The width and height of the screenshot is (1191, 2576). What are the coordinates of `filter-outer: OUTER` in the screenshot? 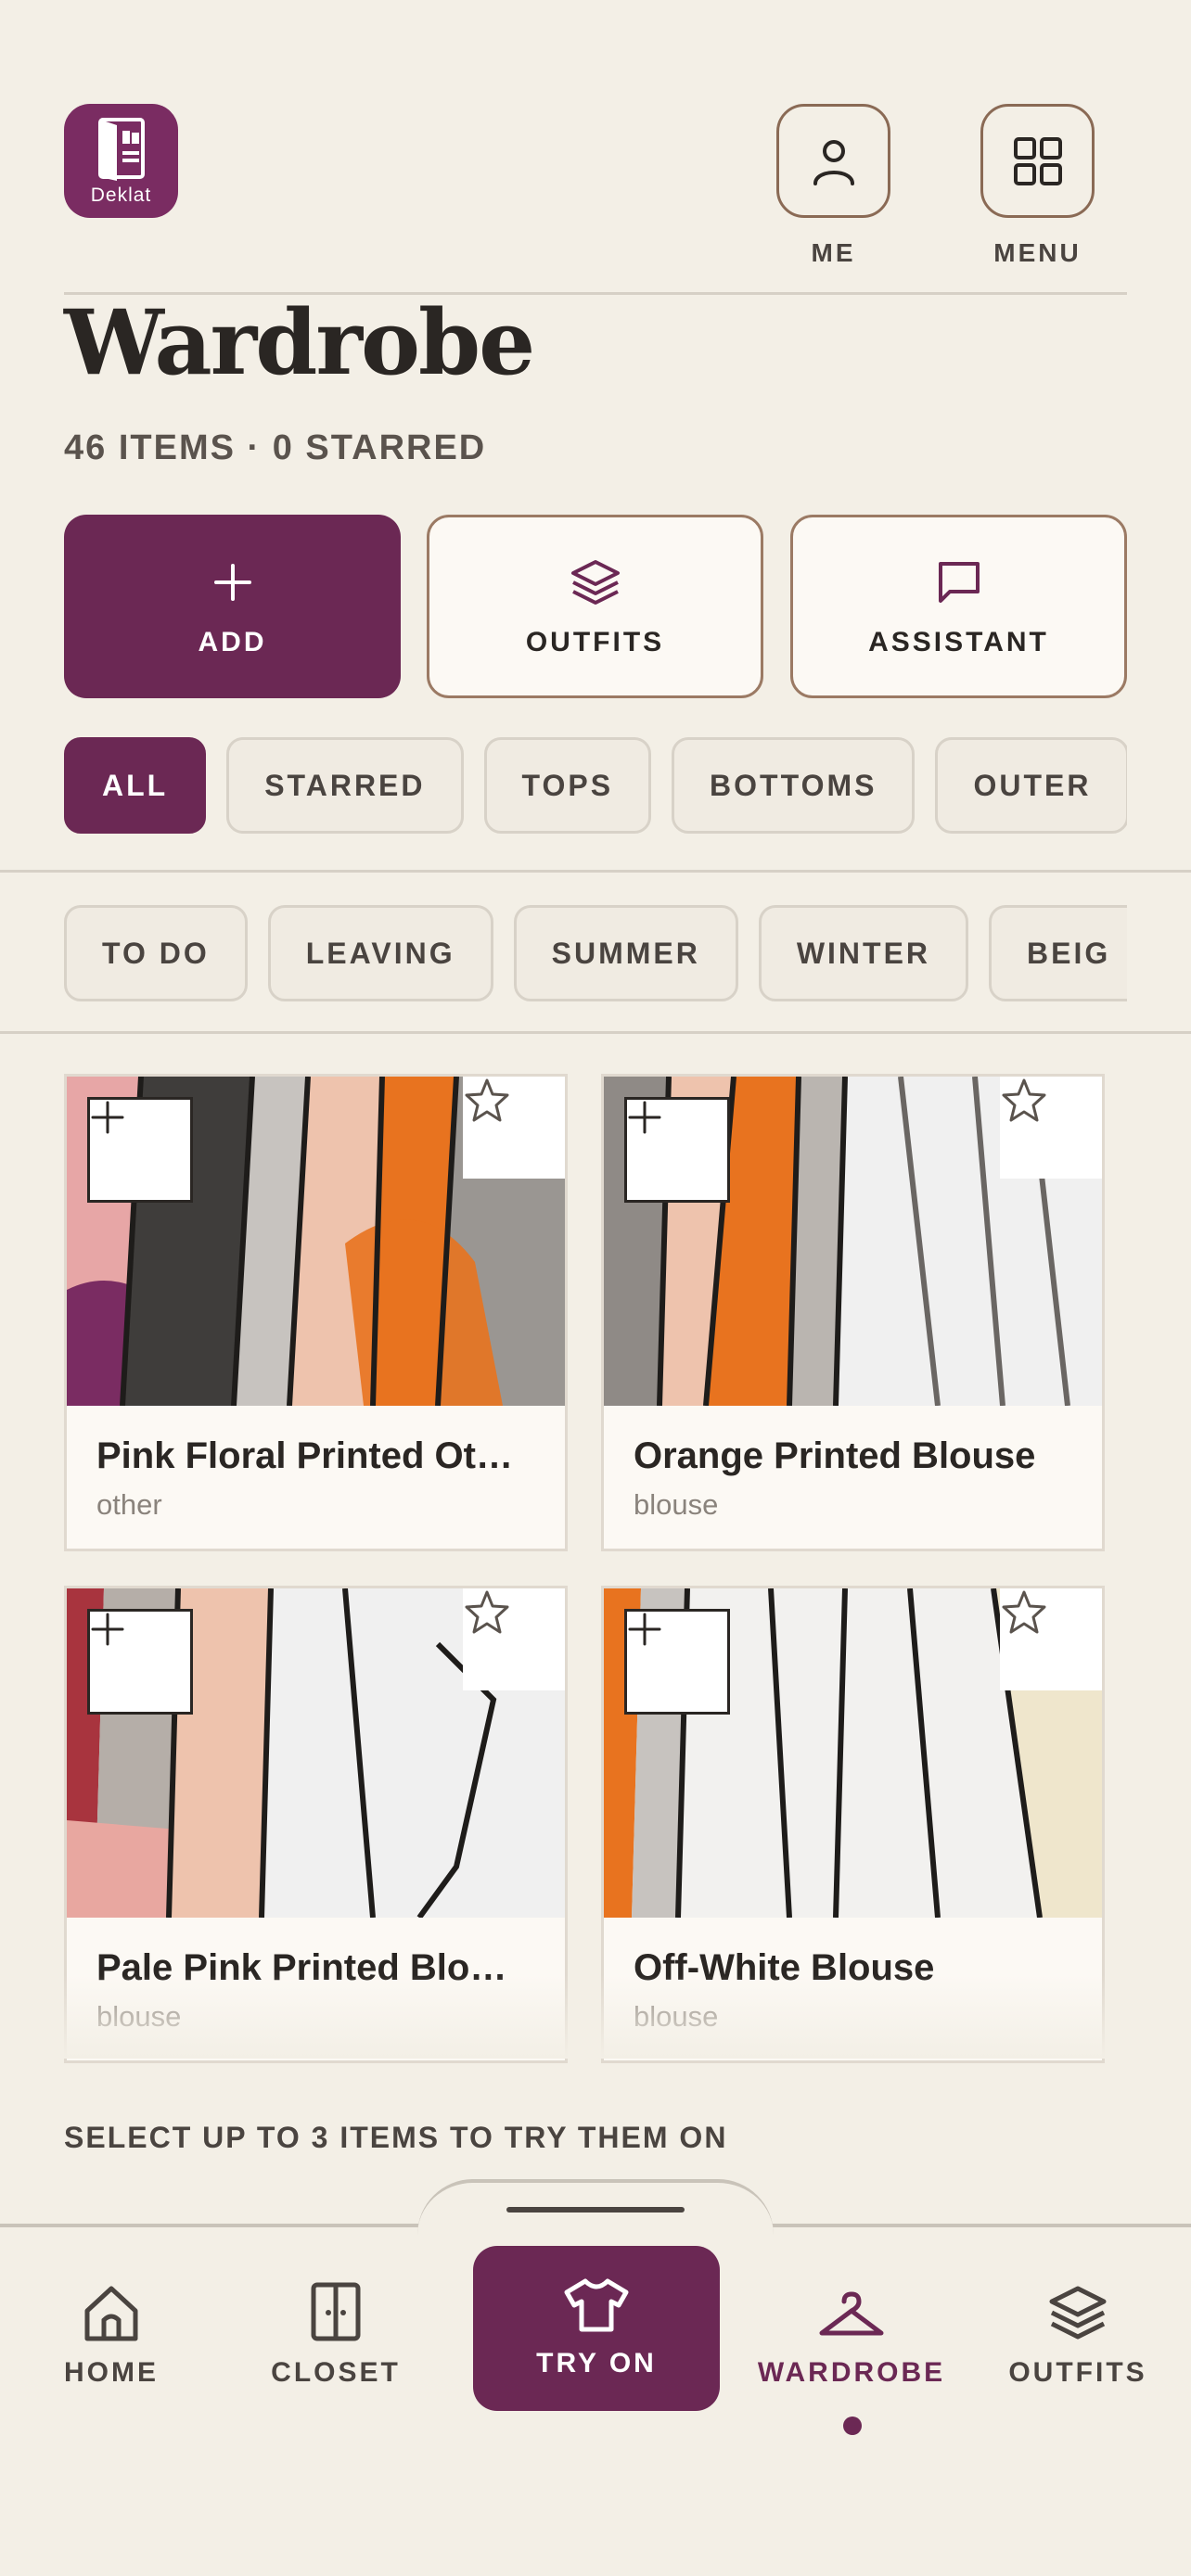 It's located at (1031, 786).